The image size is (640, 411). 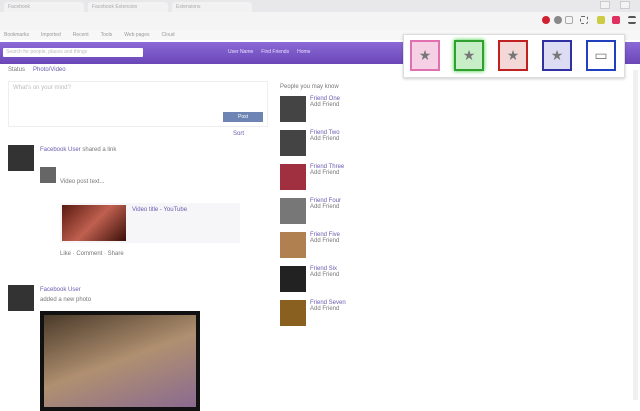 I want to click on story-actions: Like · Comment · Share, so click(x=92, y=254).